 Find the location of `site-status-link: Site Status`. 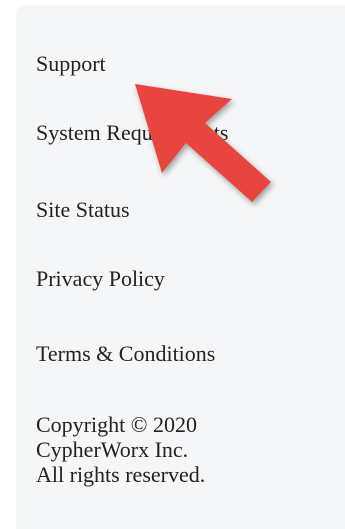

site-status-link: Site Status is located at coordinates (83, 210).